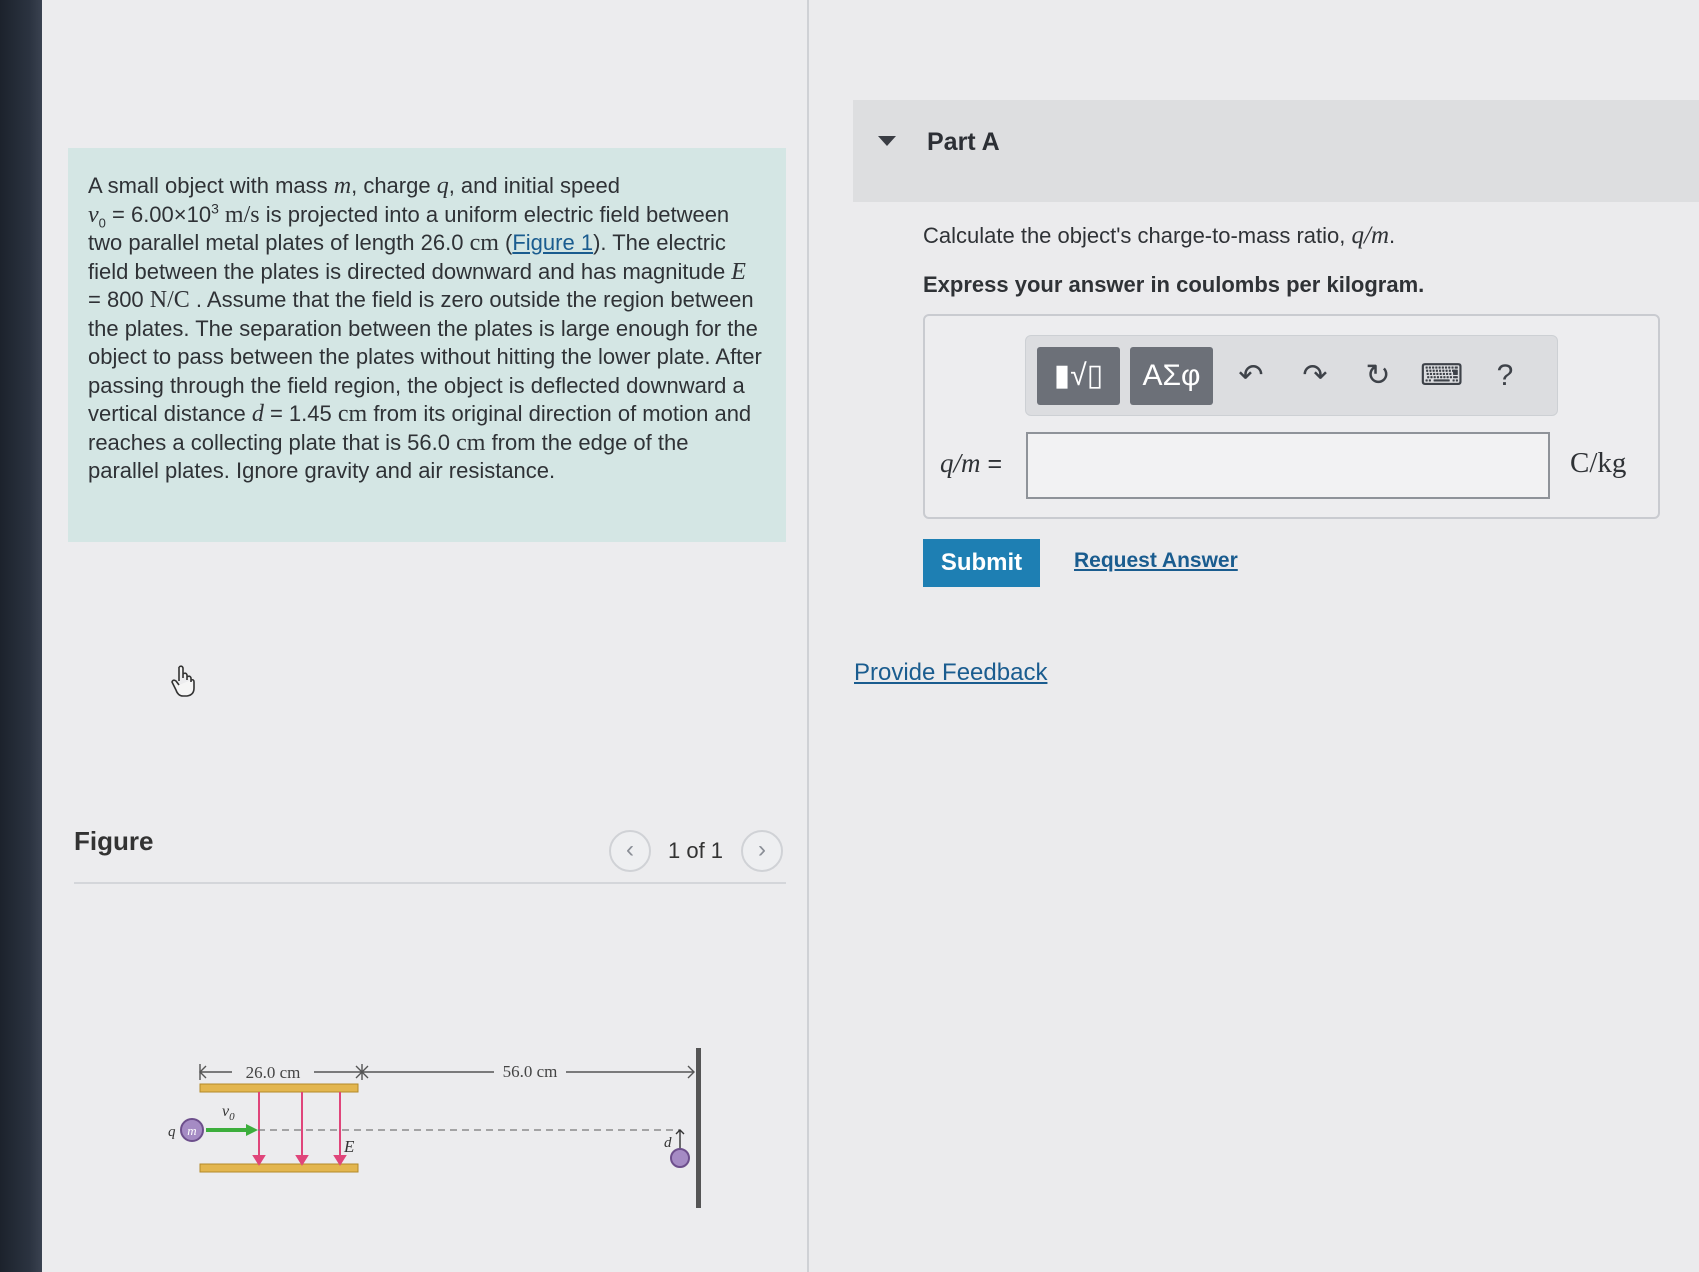  Describe the element at coordinates (172, 1132) in the screenshot. I see `charge-label: q` at that location.